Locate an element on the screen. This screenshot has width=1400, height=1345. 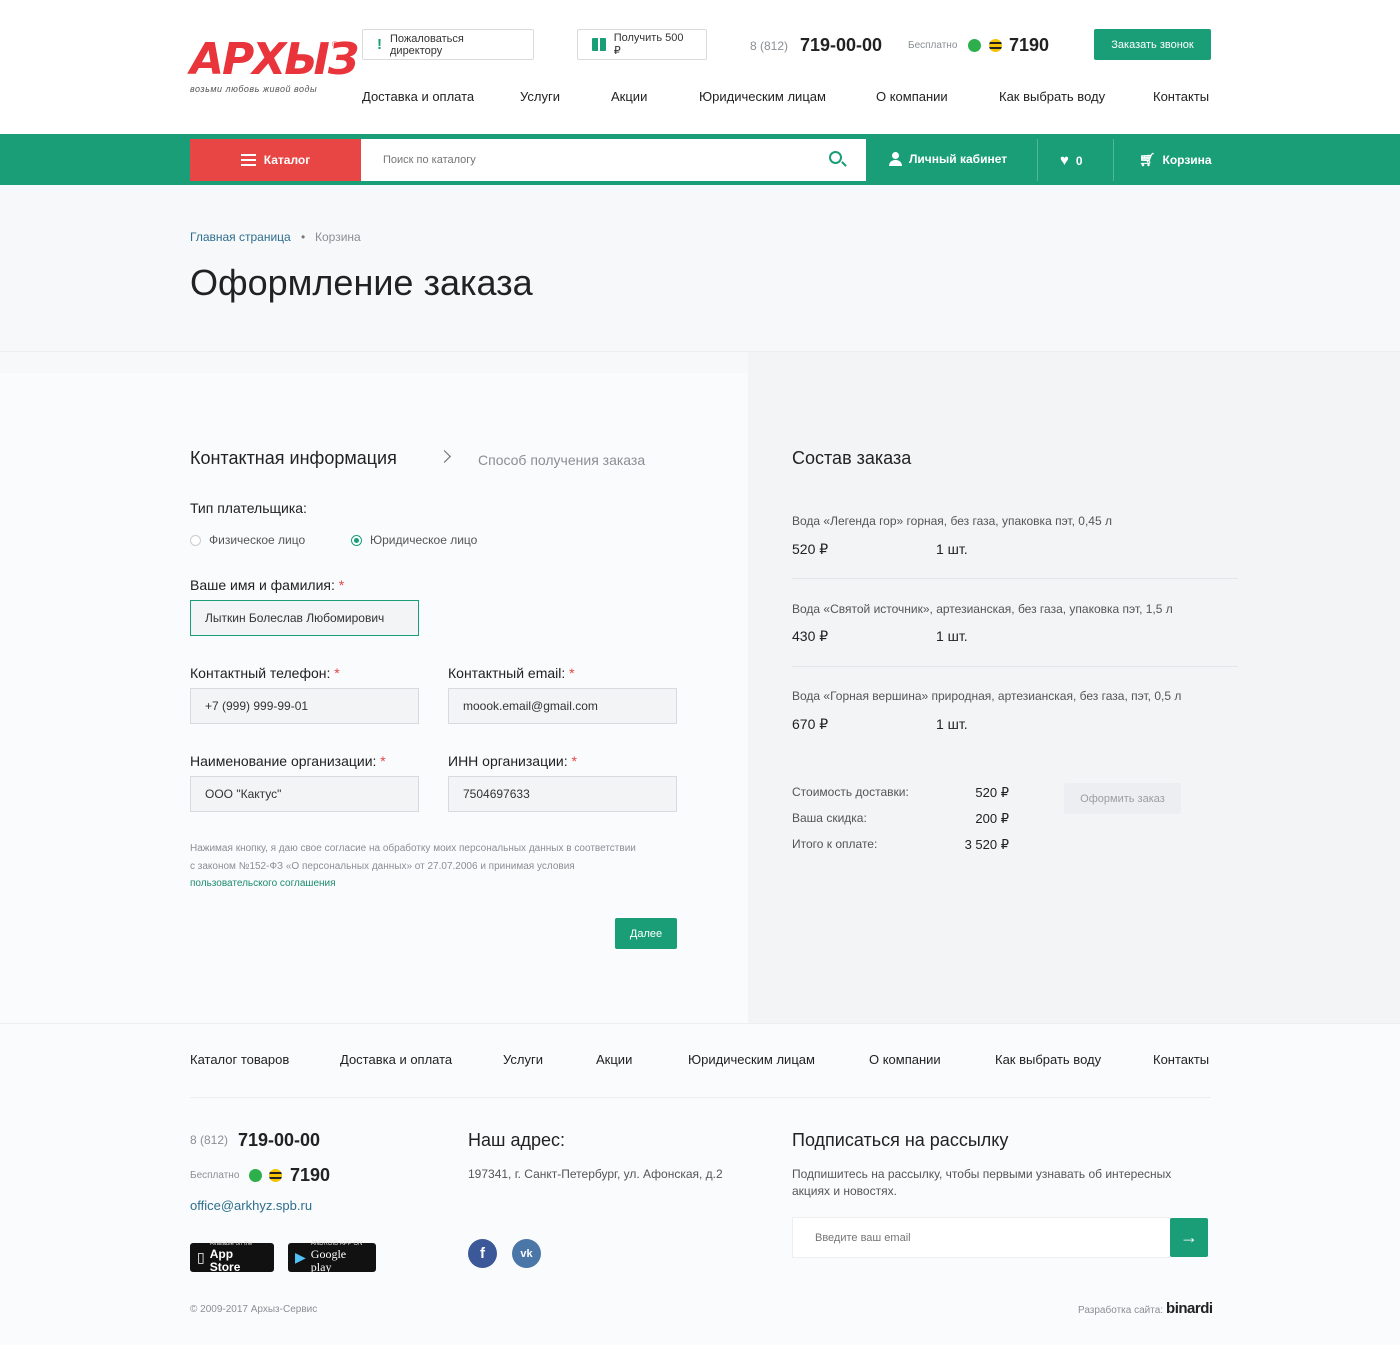
payer-type-label: Тип плательщика: is located at coordinates (248, 508).